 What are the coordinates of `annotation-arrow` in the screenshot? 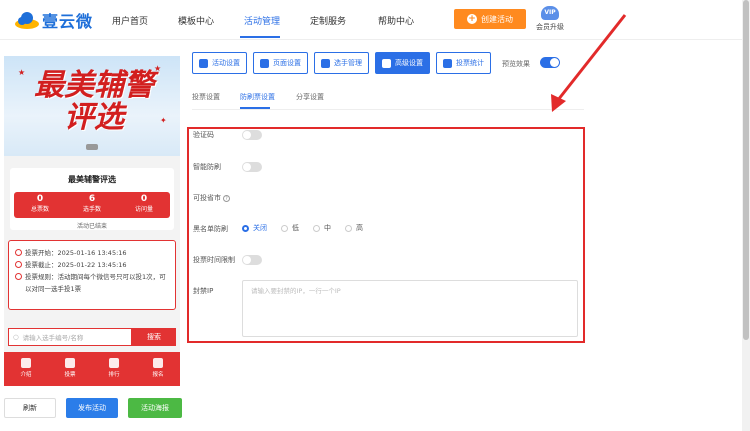 It's located at (589, 63).